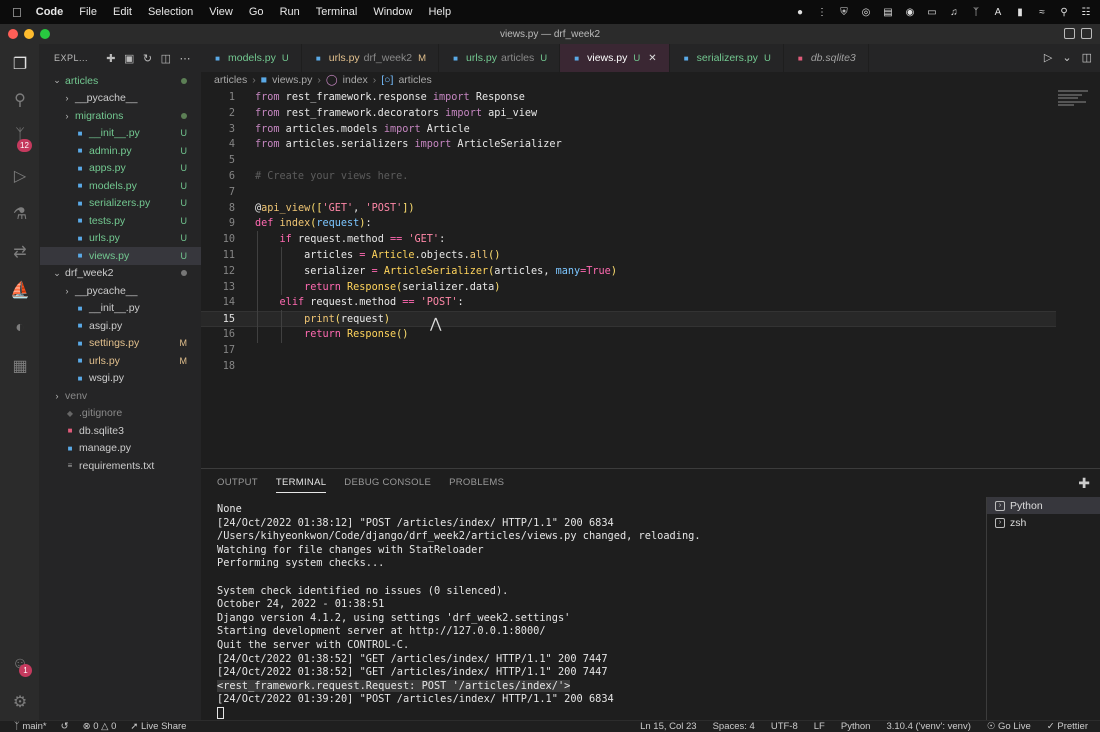 This screenshot has width=1100, height=732. Describe the element at coordinates (628, 288) in the screenshot. I see `code-line: 13 return Response(serializer.data)` at that location.